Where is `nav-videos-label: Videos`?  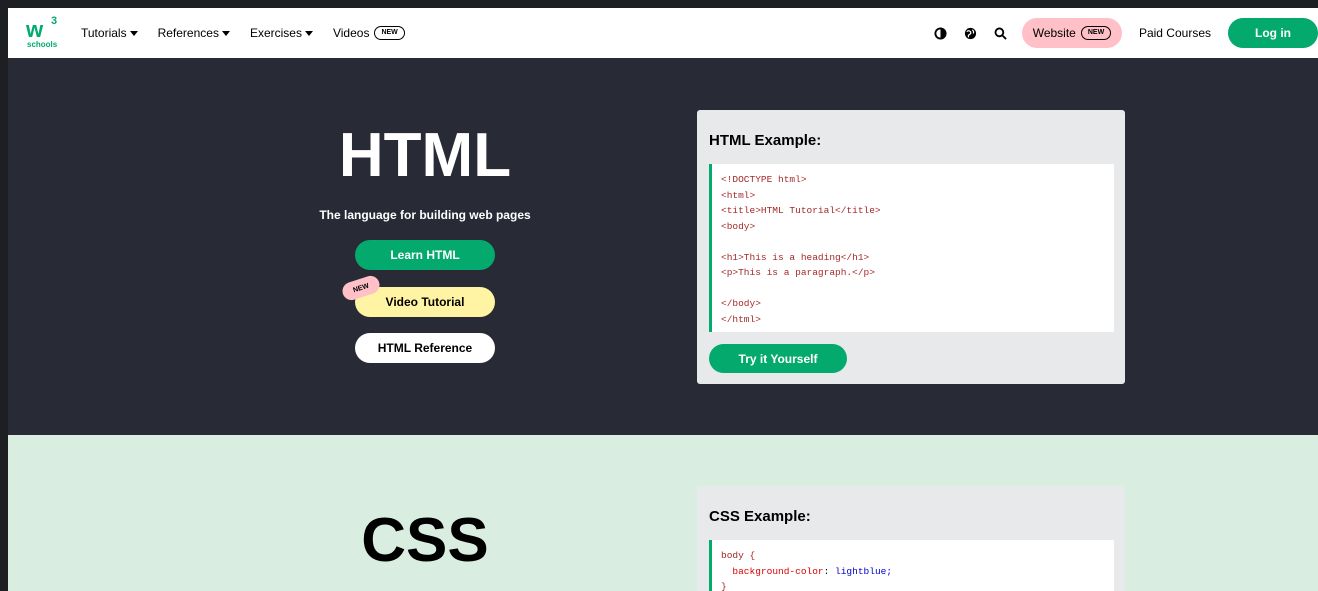 nav-videos-label: Videos is located at coordinates (351, 33).